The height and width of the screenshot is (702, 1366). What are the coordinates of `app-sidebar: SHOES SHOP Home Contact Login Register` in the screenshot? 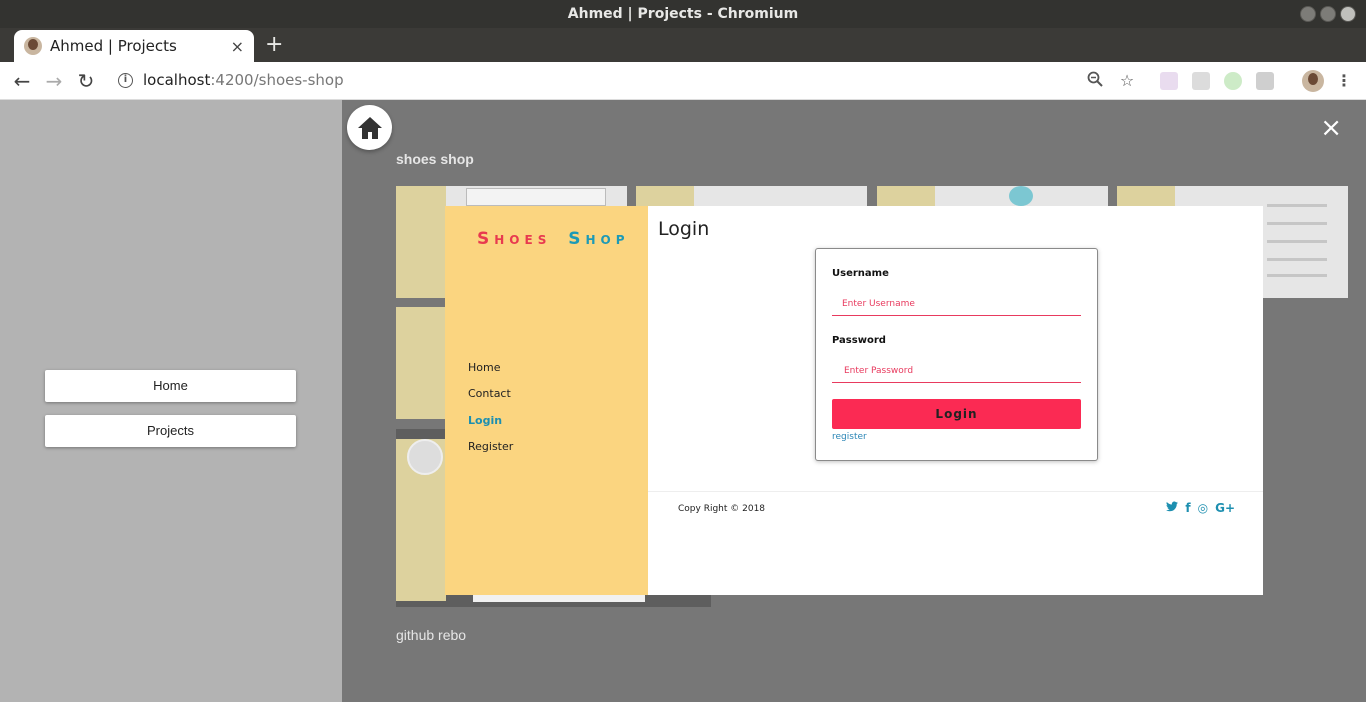 It's located at (546, 400).